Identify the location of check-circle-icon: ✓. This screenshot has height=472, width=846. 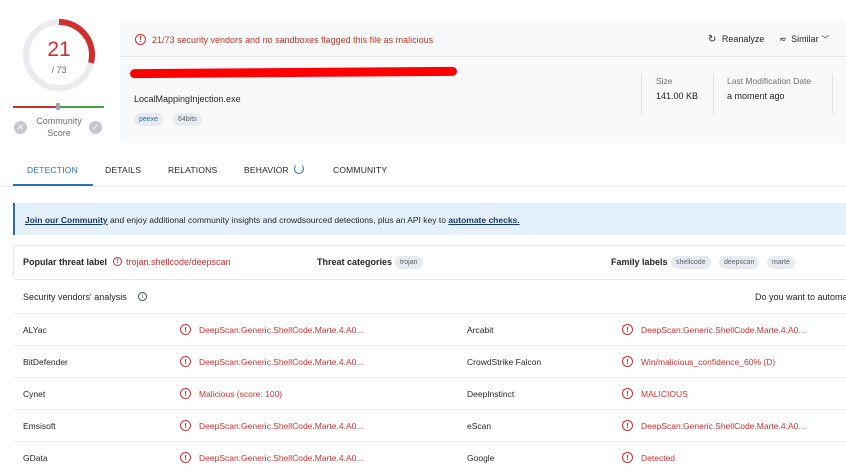
(95, 127).